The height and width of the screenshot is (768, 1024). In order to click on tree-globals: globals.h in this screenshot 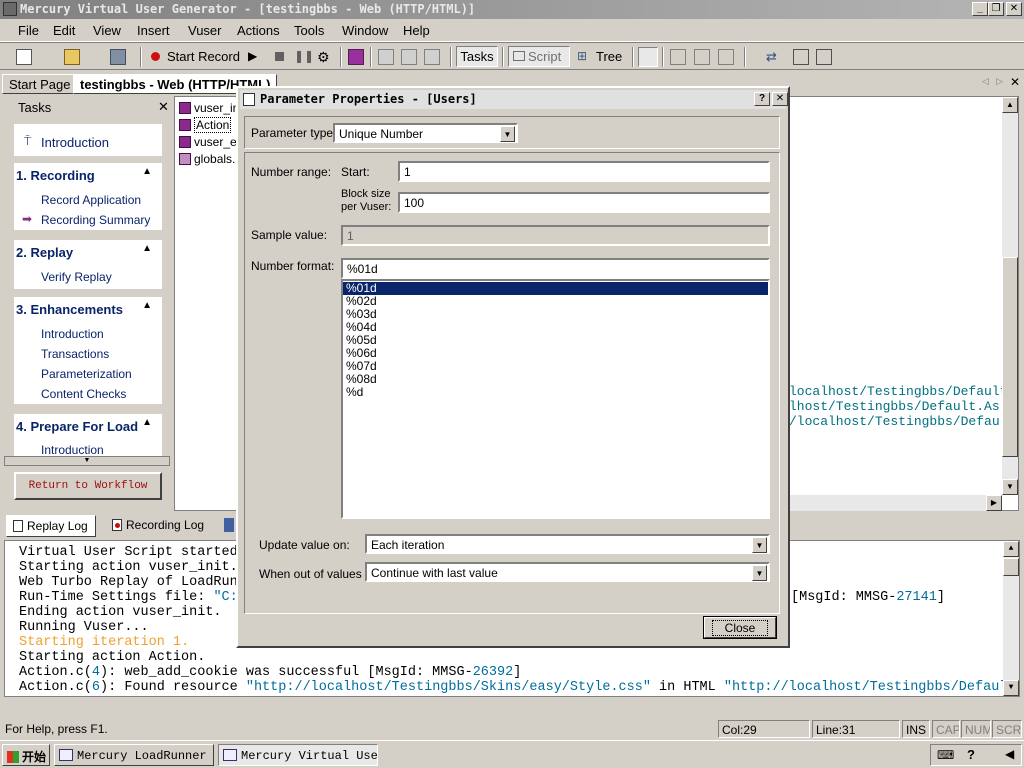, I will do `click(210, 159)`.